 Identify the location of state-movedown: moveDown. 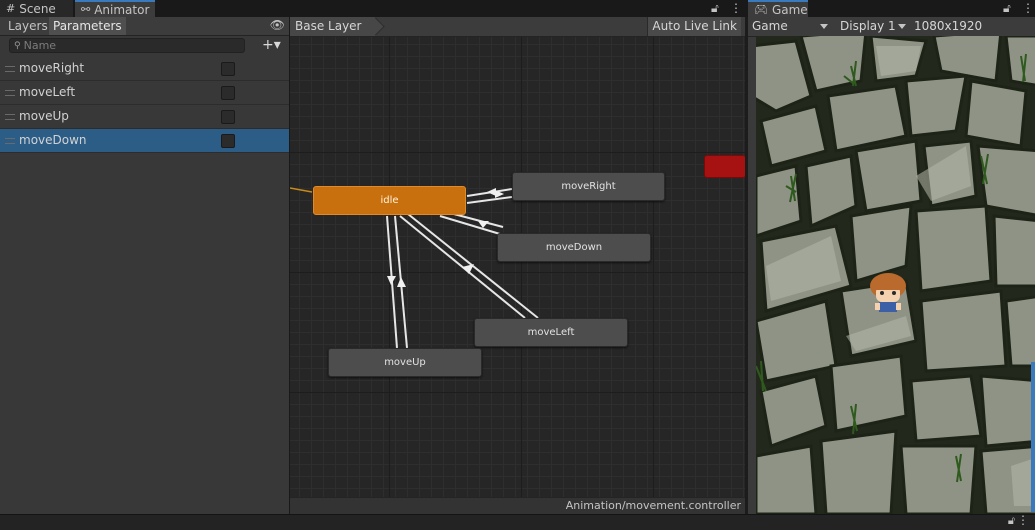
(574, 247).